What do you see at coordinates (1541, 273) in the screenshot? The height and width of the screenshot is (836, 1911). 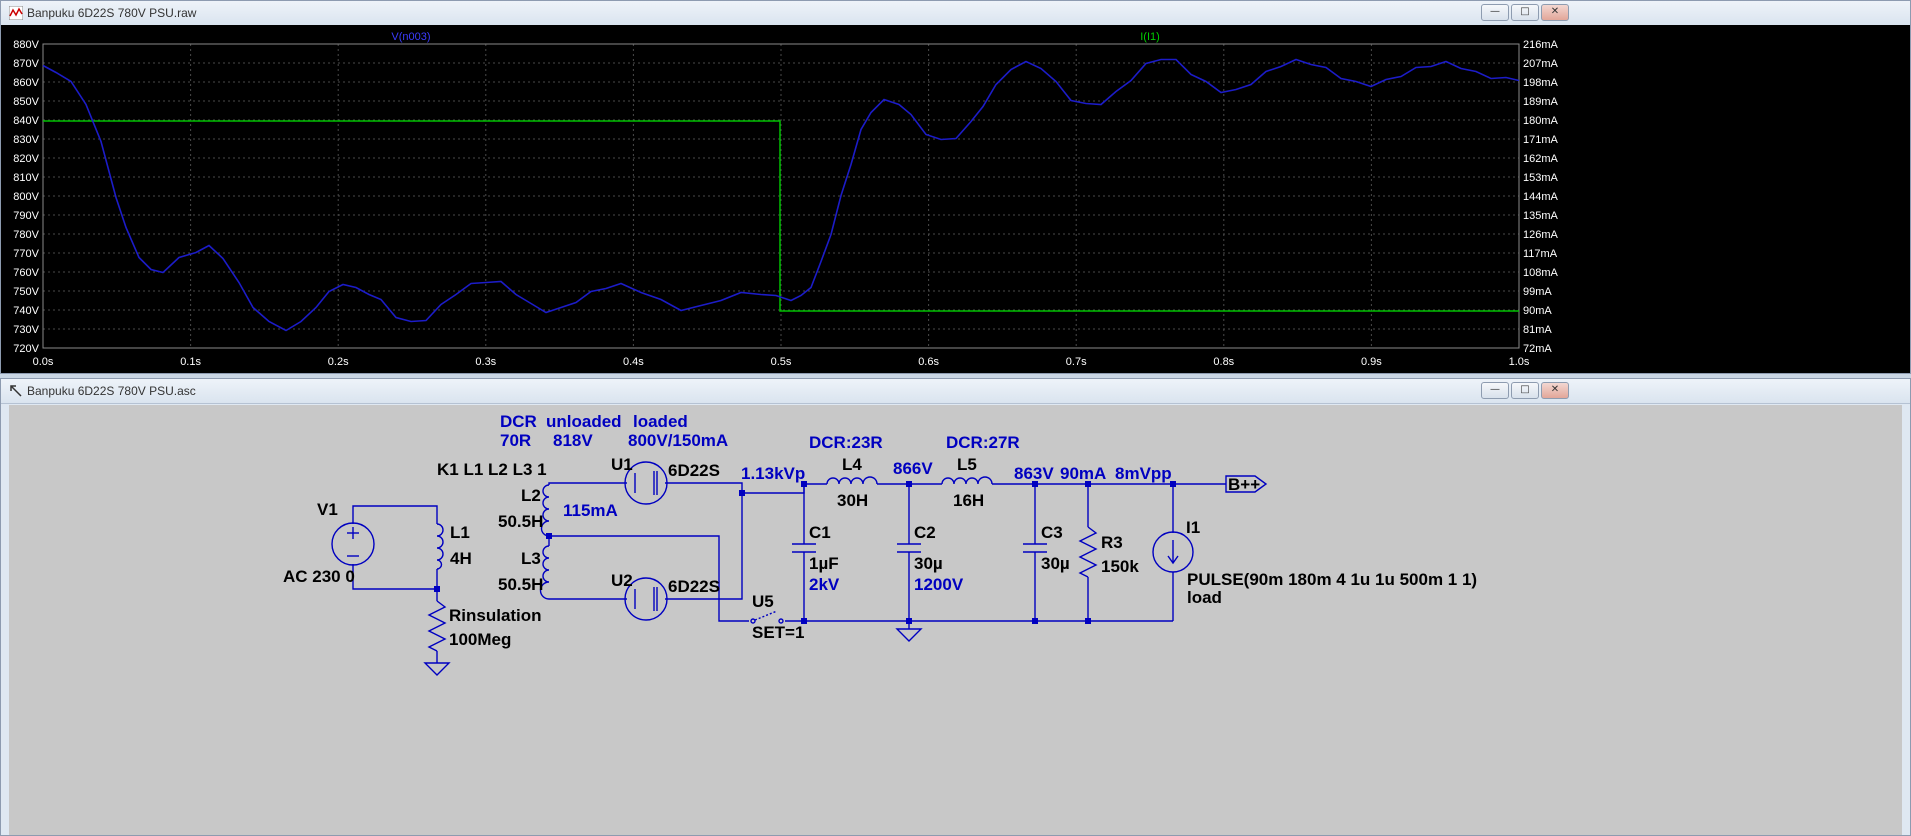 I see `y2-tick-label: 108mA` at bounding box center [1541, 273].